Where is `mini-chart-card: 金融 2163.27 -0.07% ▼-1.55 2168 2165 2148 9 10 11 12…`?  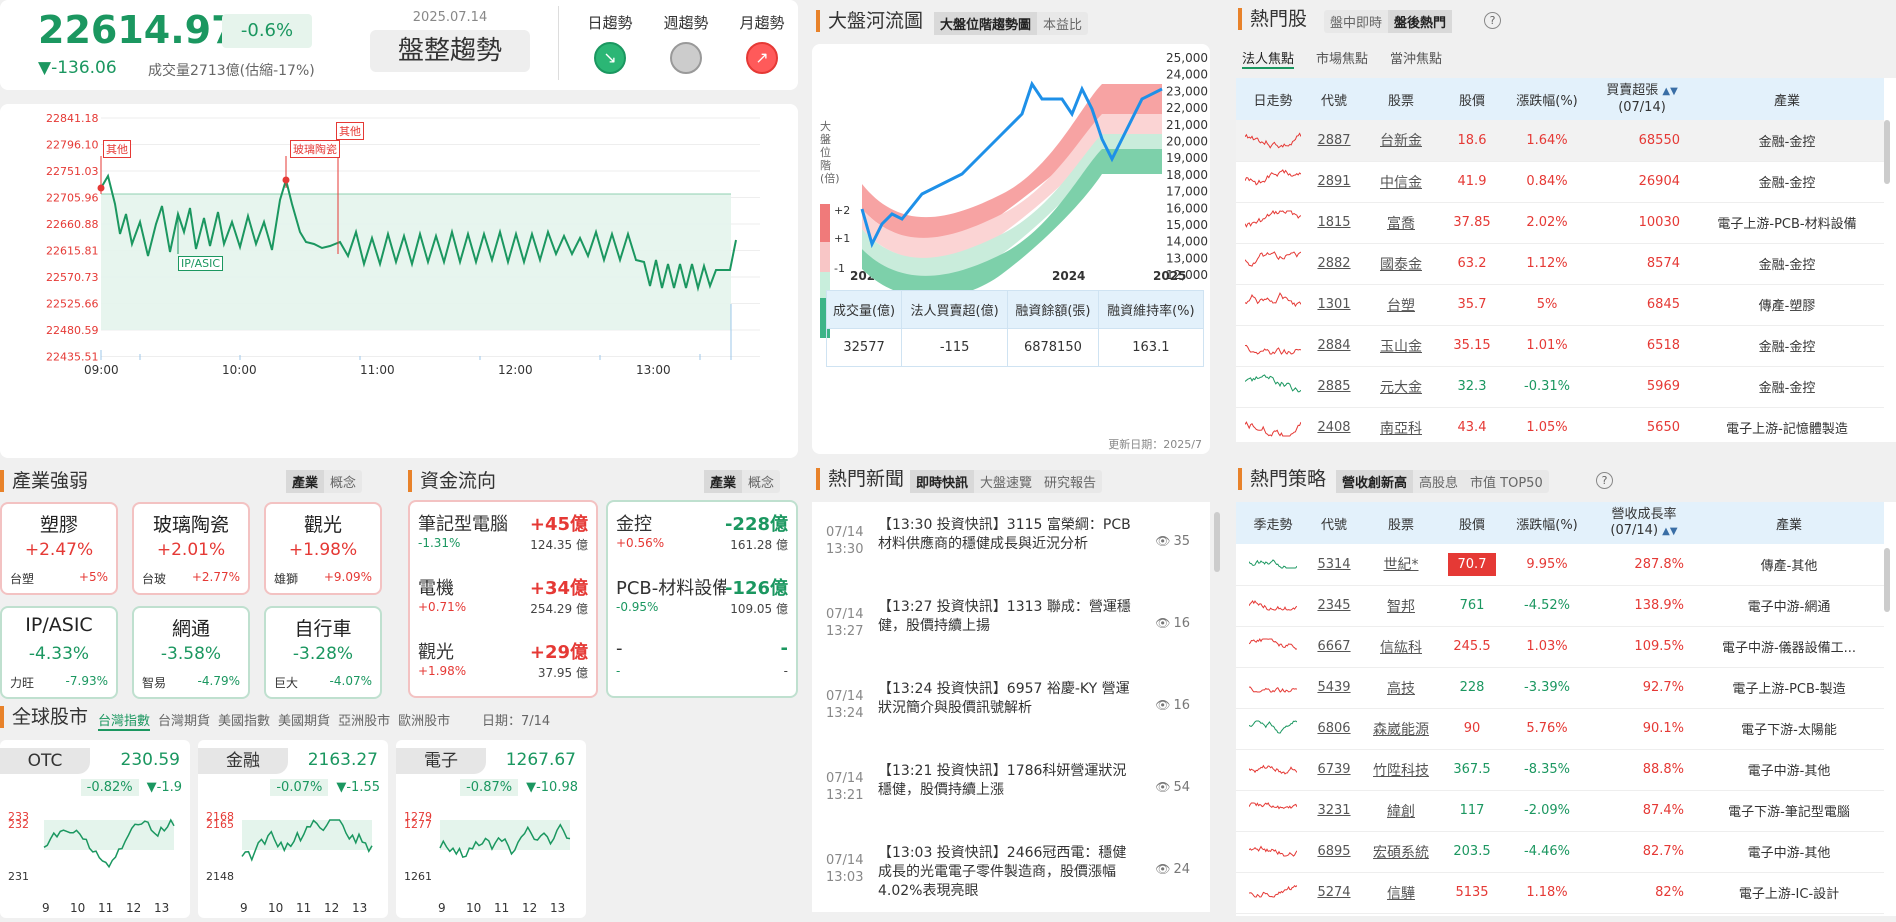 mini-chart-card: 金融 2163.27 -0.07% ▼-1.55 2168 2165 2148 9 10 11 12… is located at coordinates (293, 829).